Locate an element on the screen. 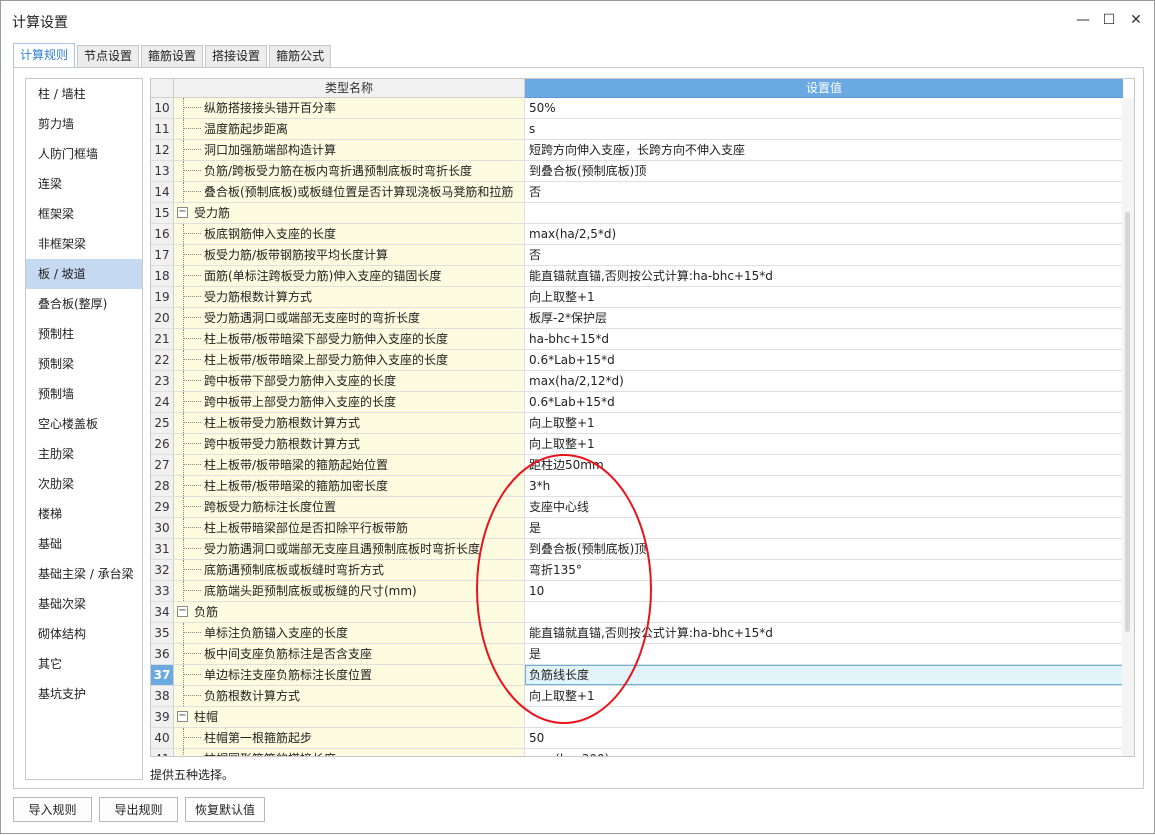 The image size is (1155, 835). group-row: 39− 柱帽 is located at coordinates (642, 717).